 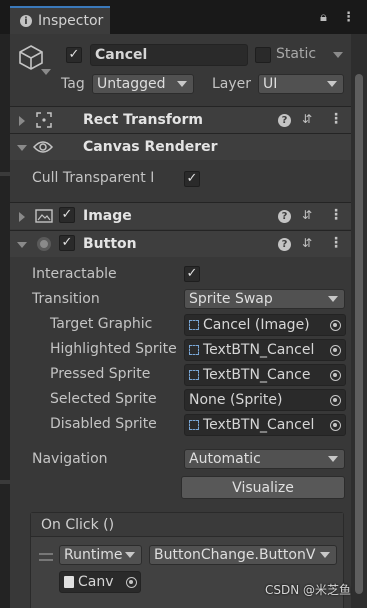 What do you see at coordinates (187, 525) in the screenshot?
I see `onclick-header: On Click ()` at bounding box center [187, 525].